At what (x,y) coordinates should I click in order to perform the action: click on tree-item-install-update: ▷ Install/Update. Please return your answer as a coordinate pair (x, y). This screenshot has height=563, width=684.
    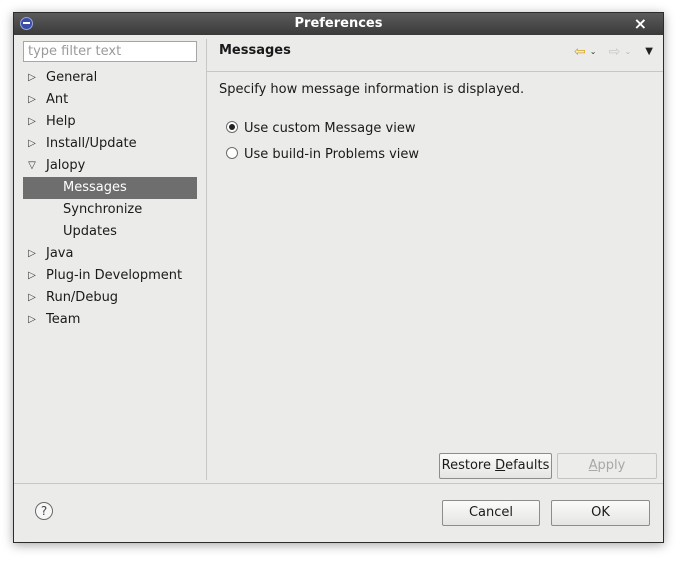
    Looking at the image, I should click on (113, 144).